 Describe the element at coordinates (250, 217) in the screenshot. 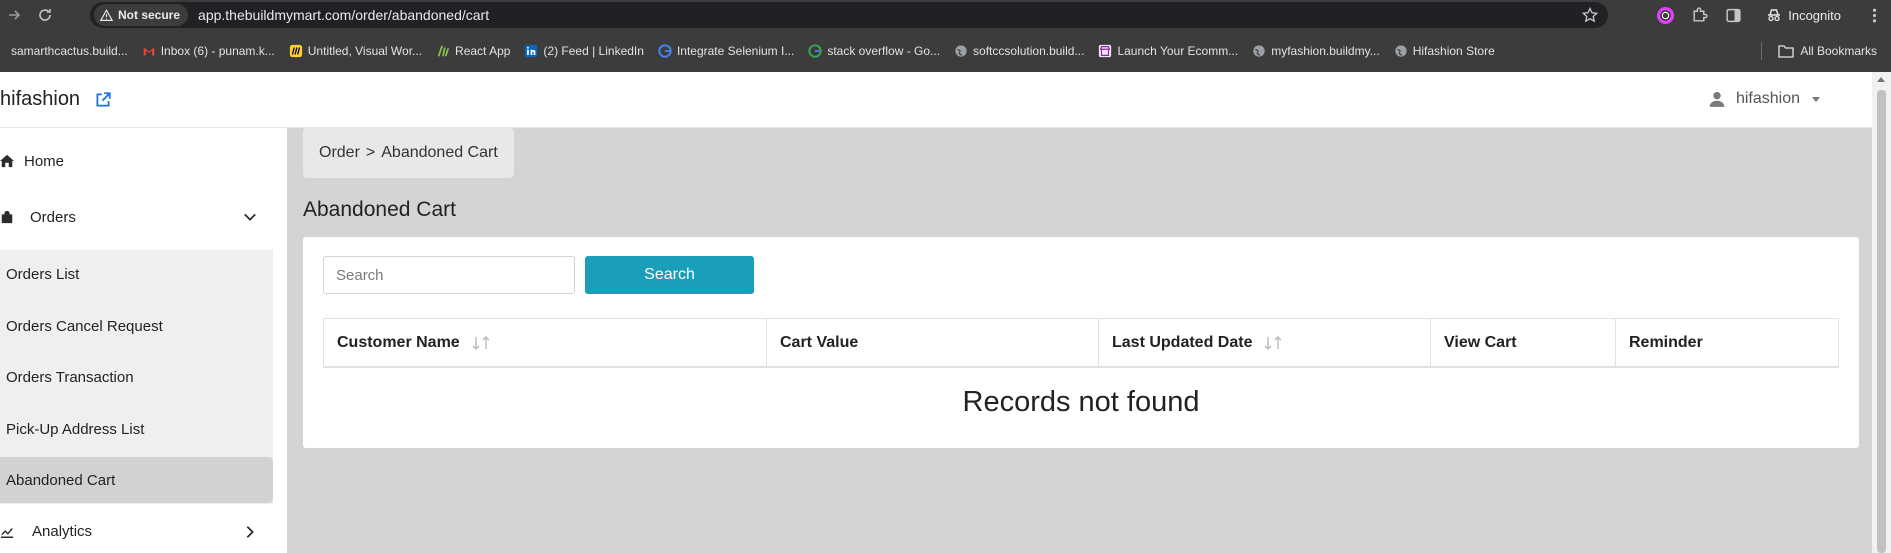

I see `chevron-down-icon` at that location.